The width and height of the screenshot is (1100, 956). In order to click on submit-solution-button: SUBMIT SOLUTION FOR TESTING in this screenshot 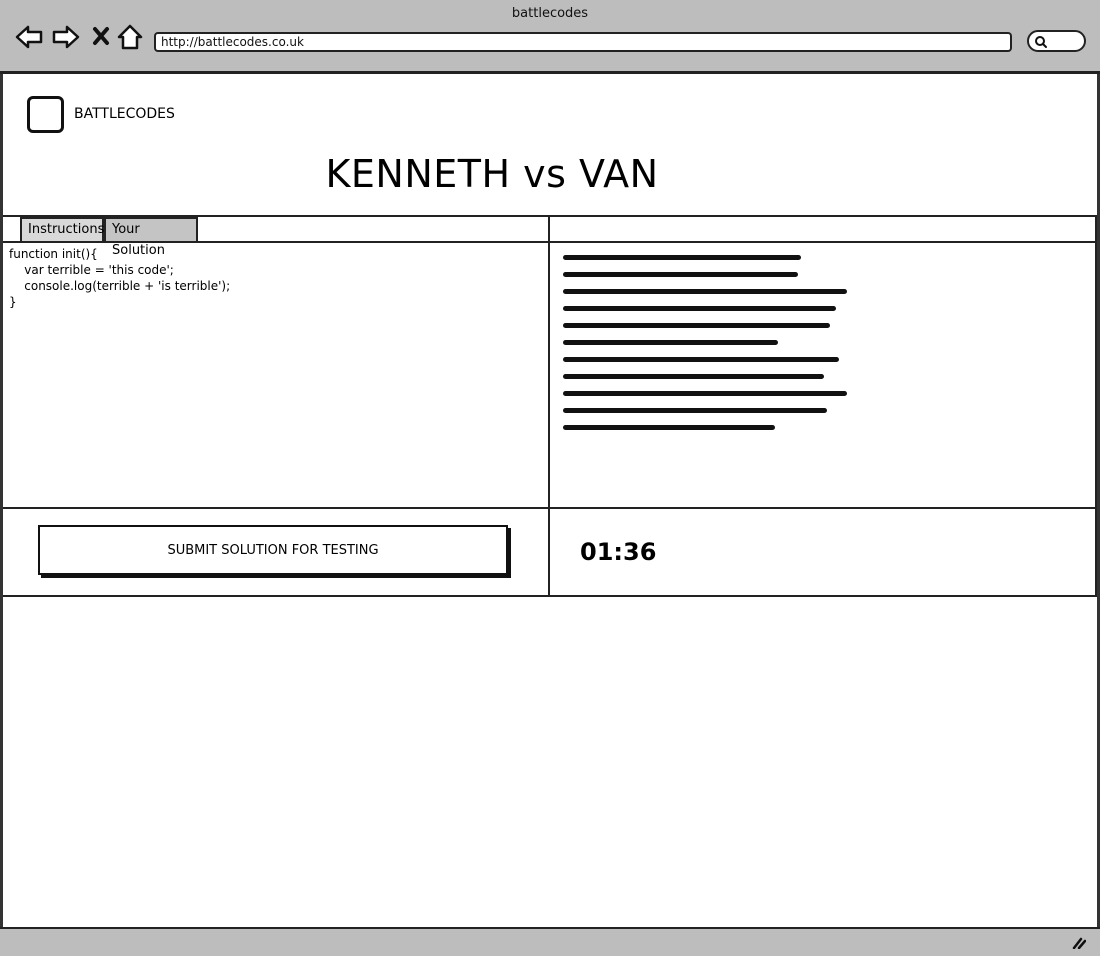, I will do `click(273, 550)`.